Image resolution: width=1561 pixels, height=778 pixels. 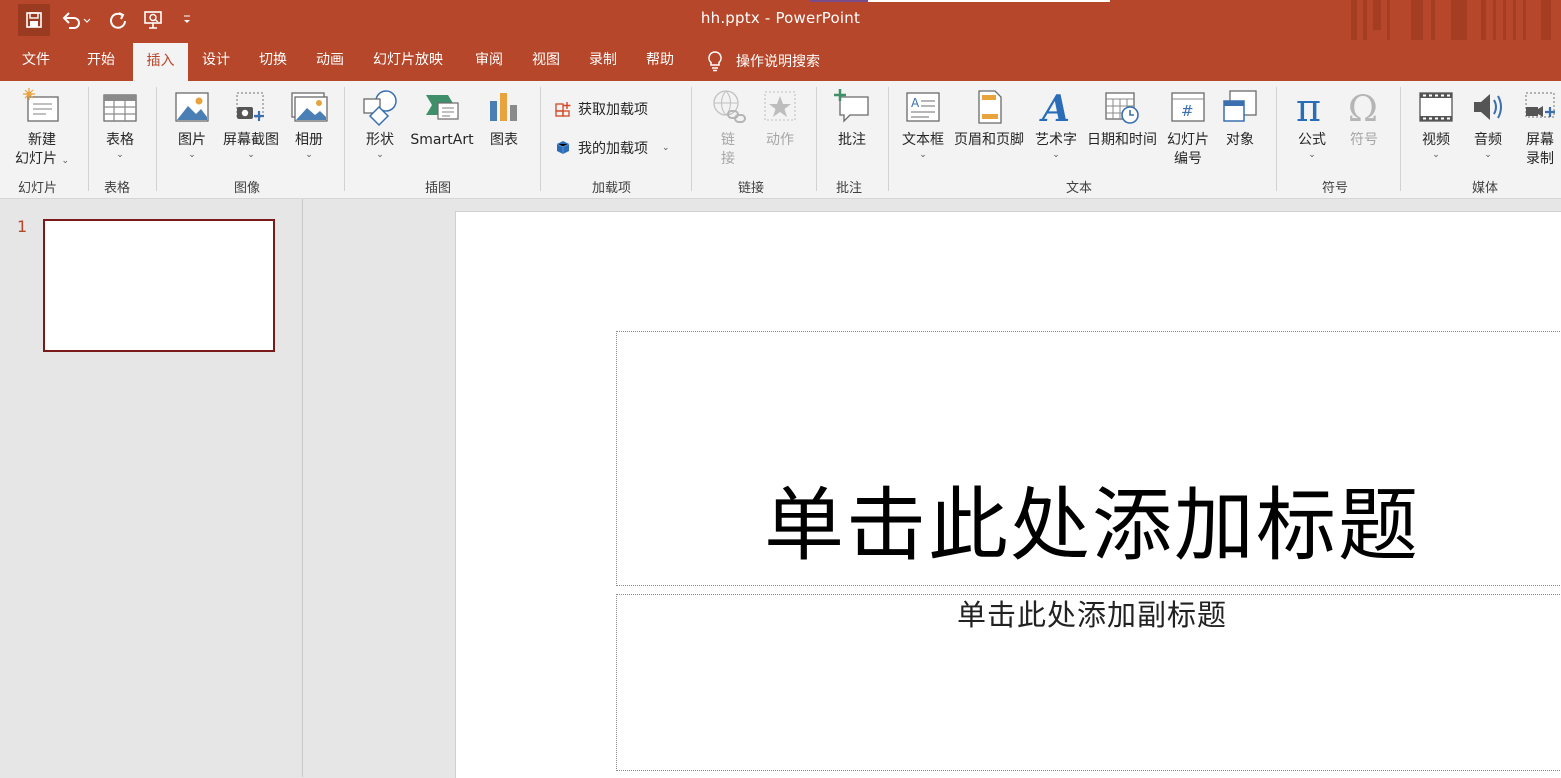 What do you see at coordinates (1240, 118) in the screenshot?
I see `object-button: 对象` at bounding box center [1240, 118].